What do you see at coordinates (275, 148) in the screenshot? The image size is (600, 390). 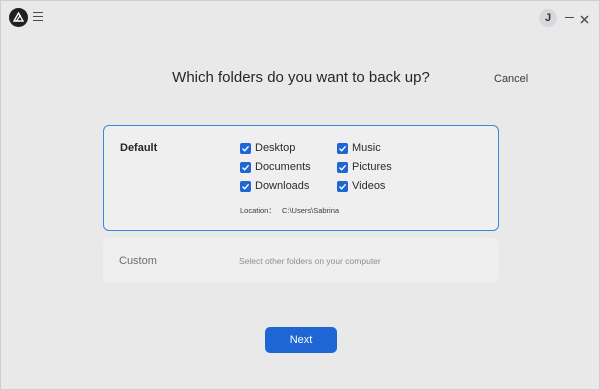 I see `folder-label: Desktop` at bounding box center [275, 148].